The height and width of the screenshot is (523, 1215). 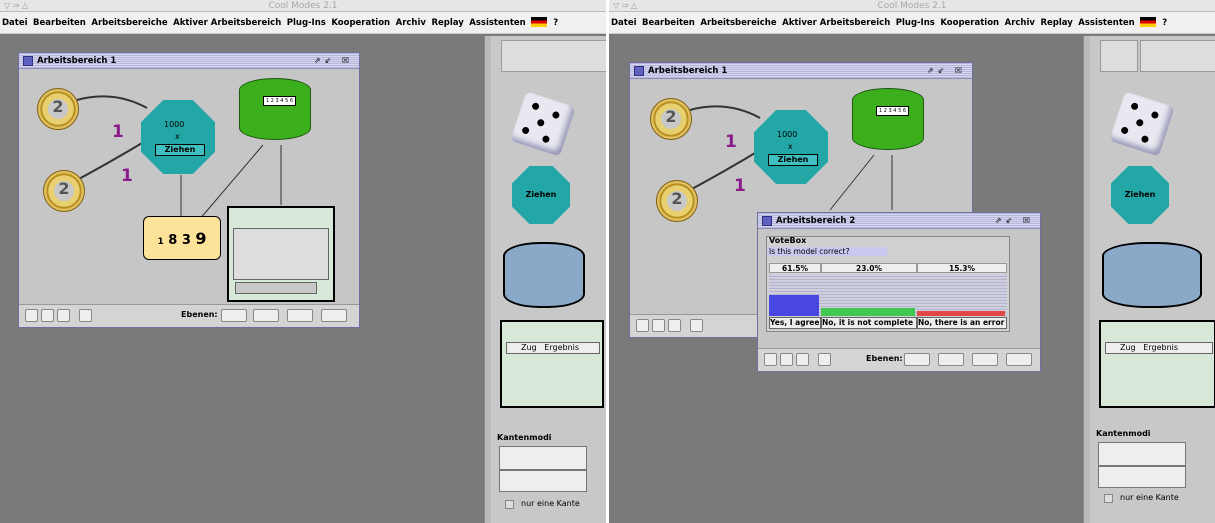 I want to click on vote-percent: 15.3%, so click(x=962, y=268).